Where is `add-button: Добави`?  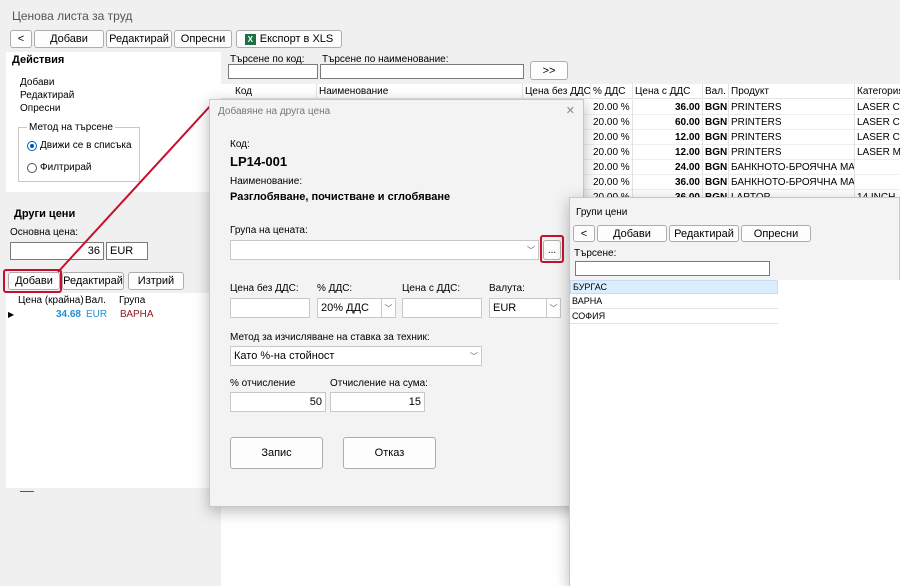
add-button: Добави is located at coordinates (69, 39).